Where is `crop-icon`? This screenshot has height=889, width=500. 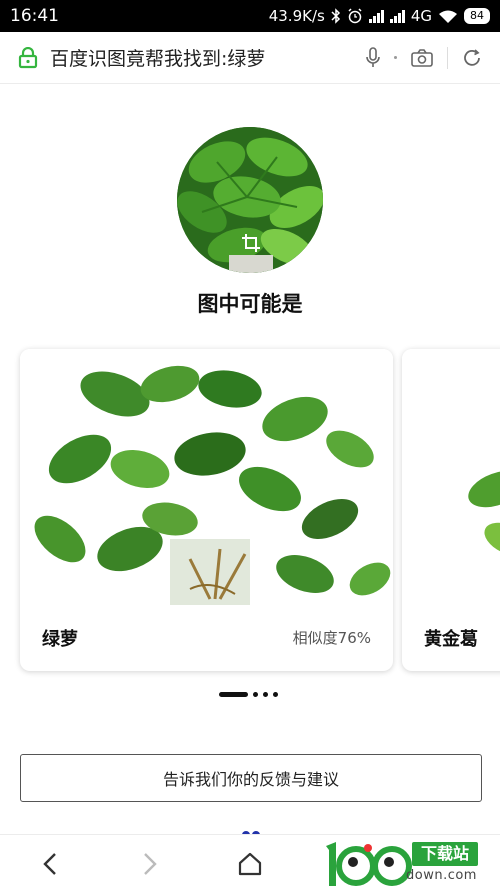 crop-icon is located at coordinates (251, 243).